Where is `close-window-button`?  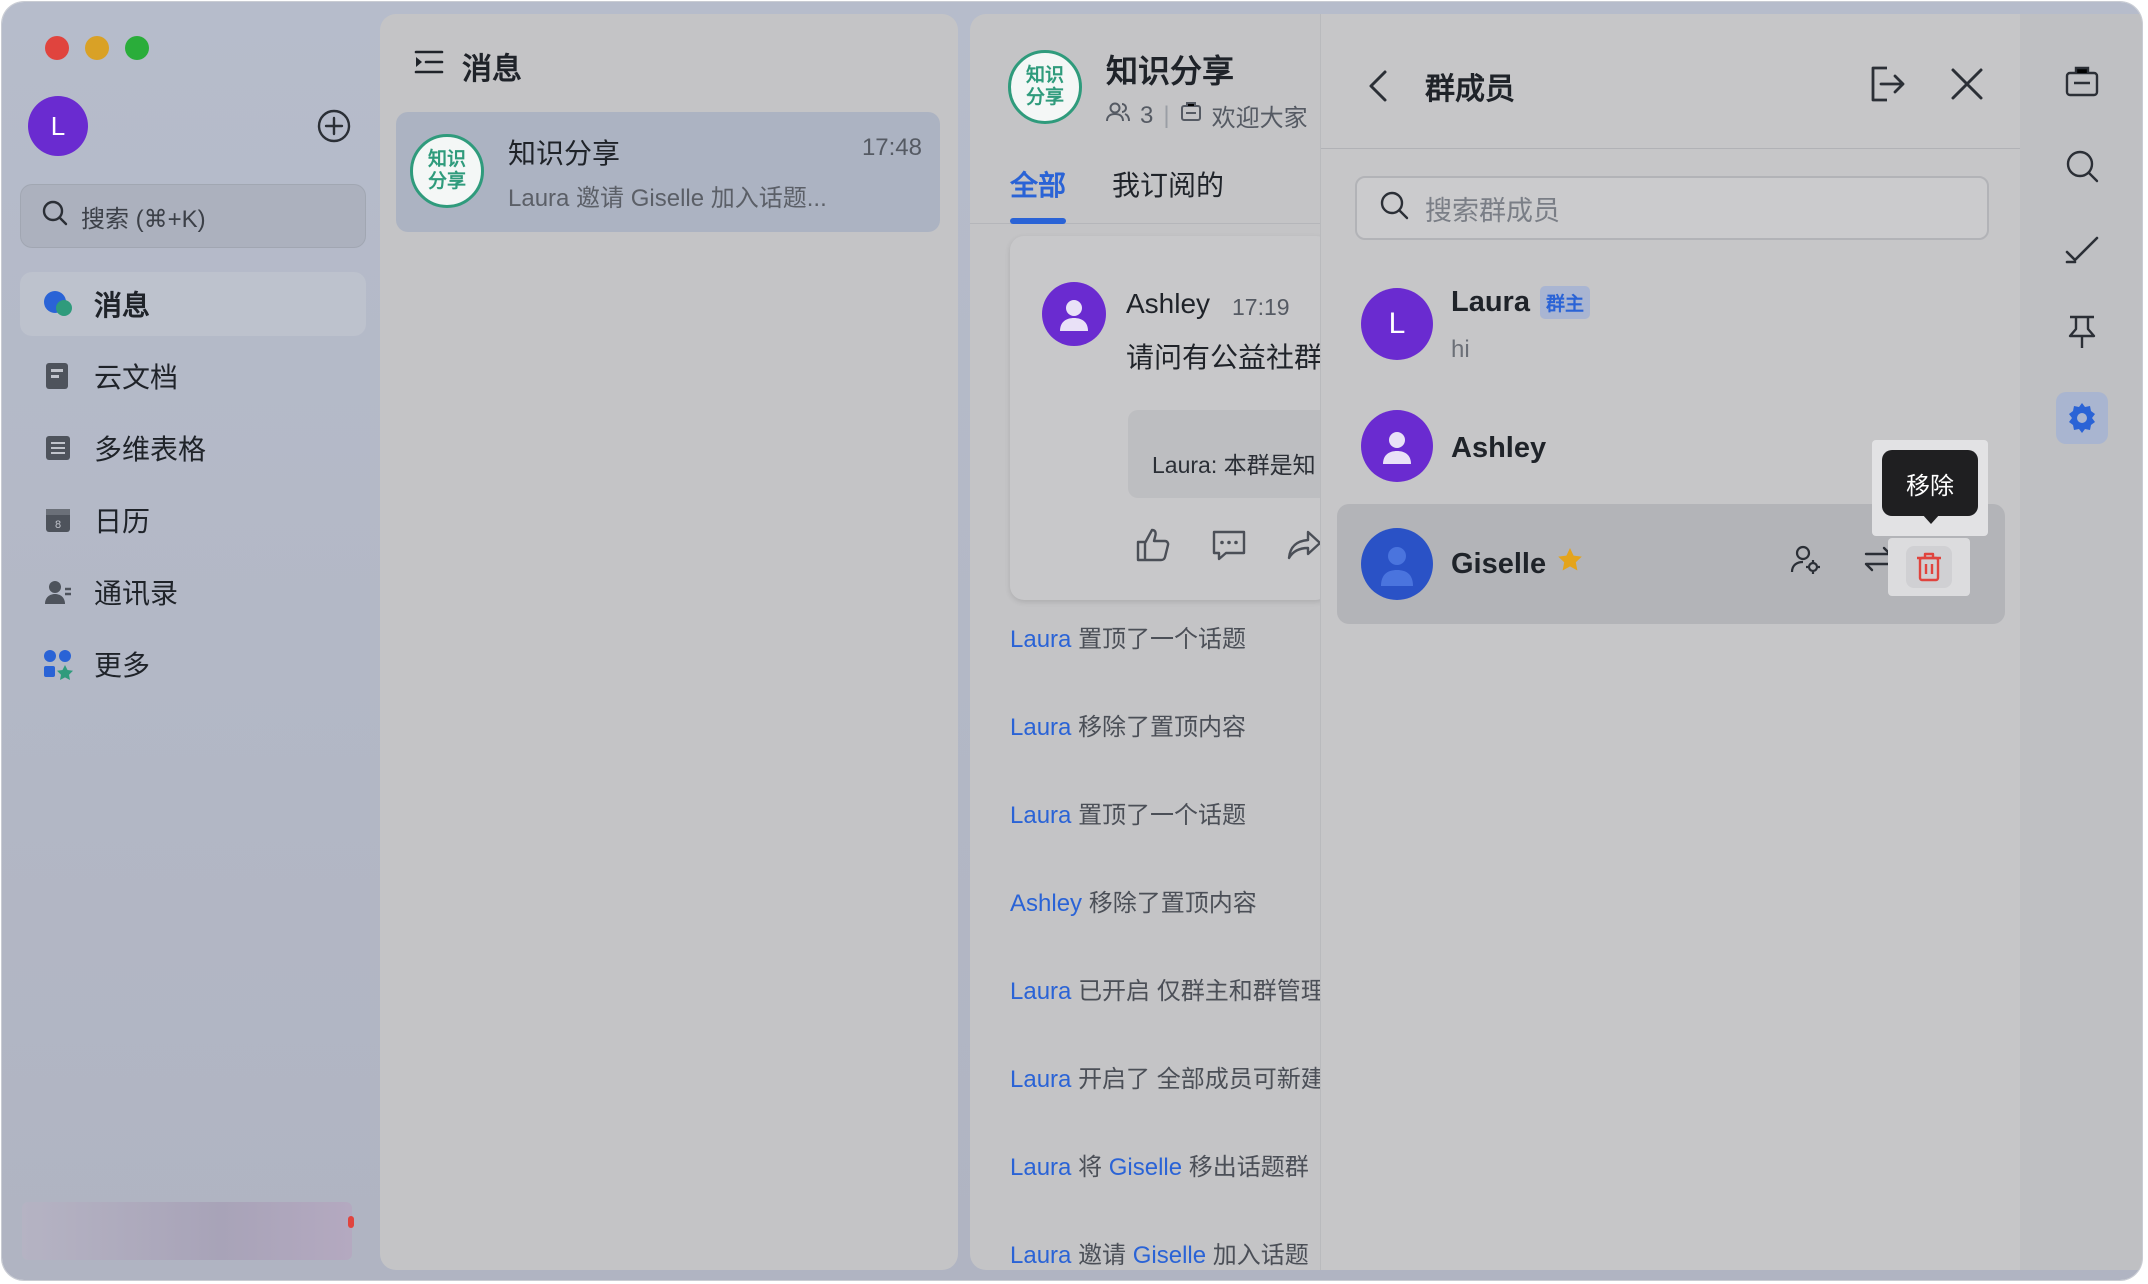 close-window-button is located at coordinates (57, 48).